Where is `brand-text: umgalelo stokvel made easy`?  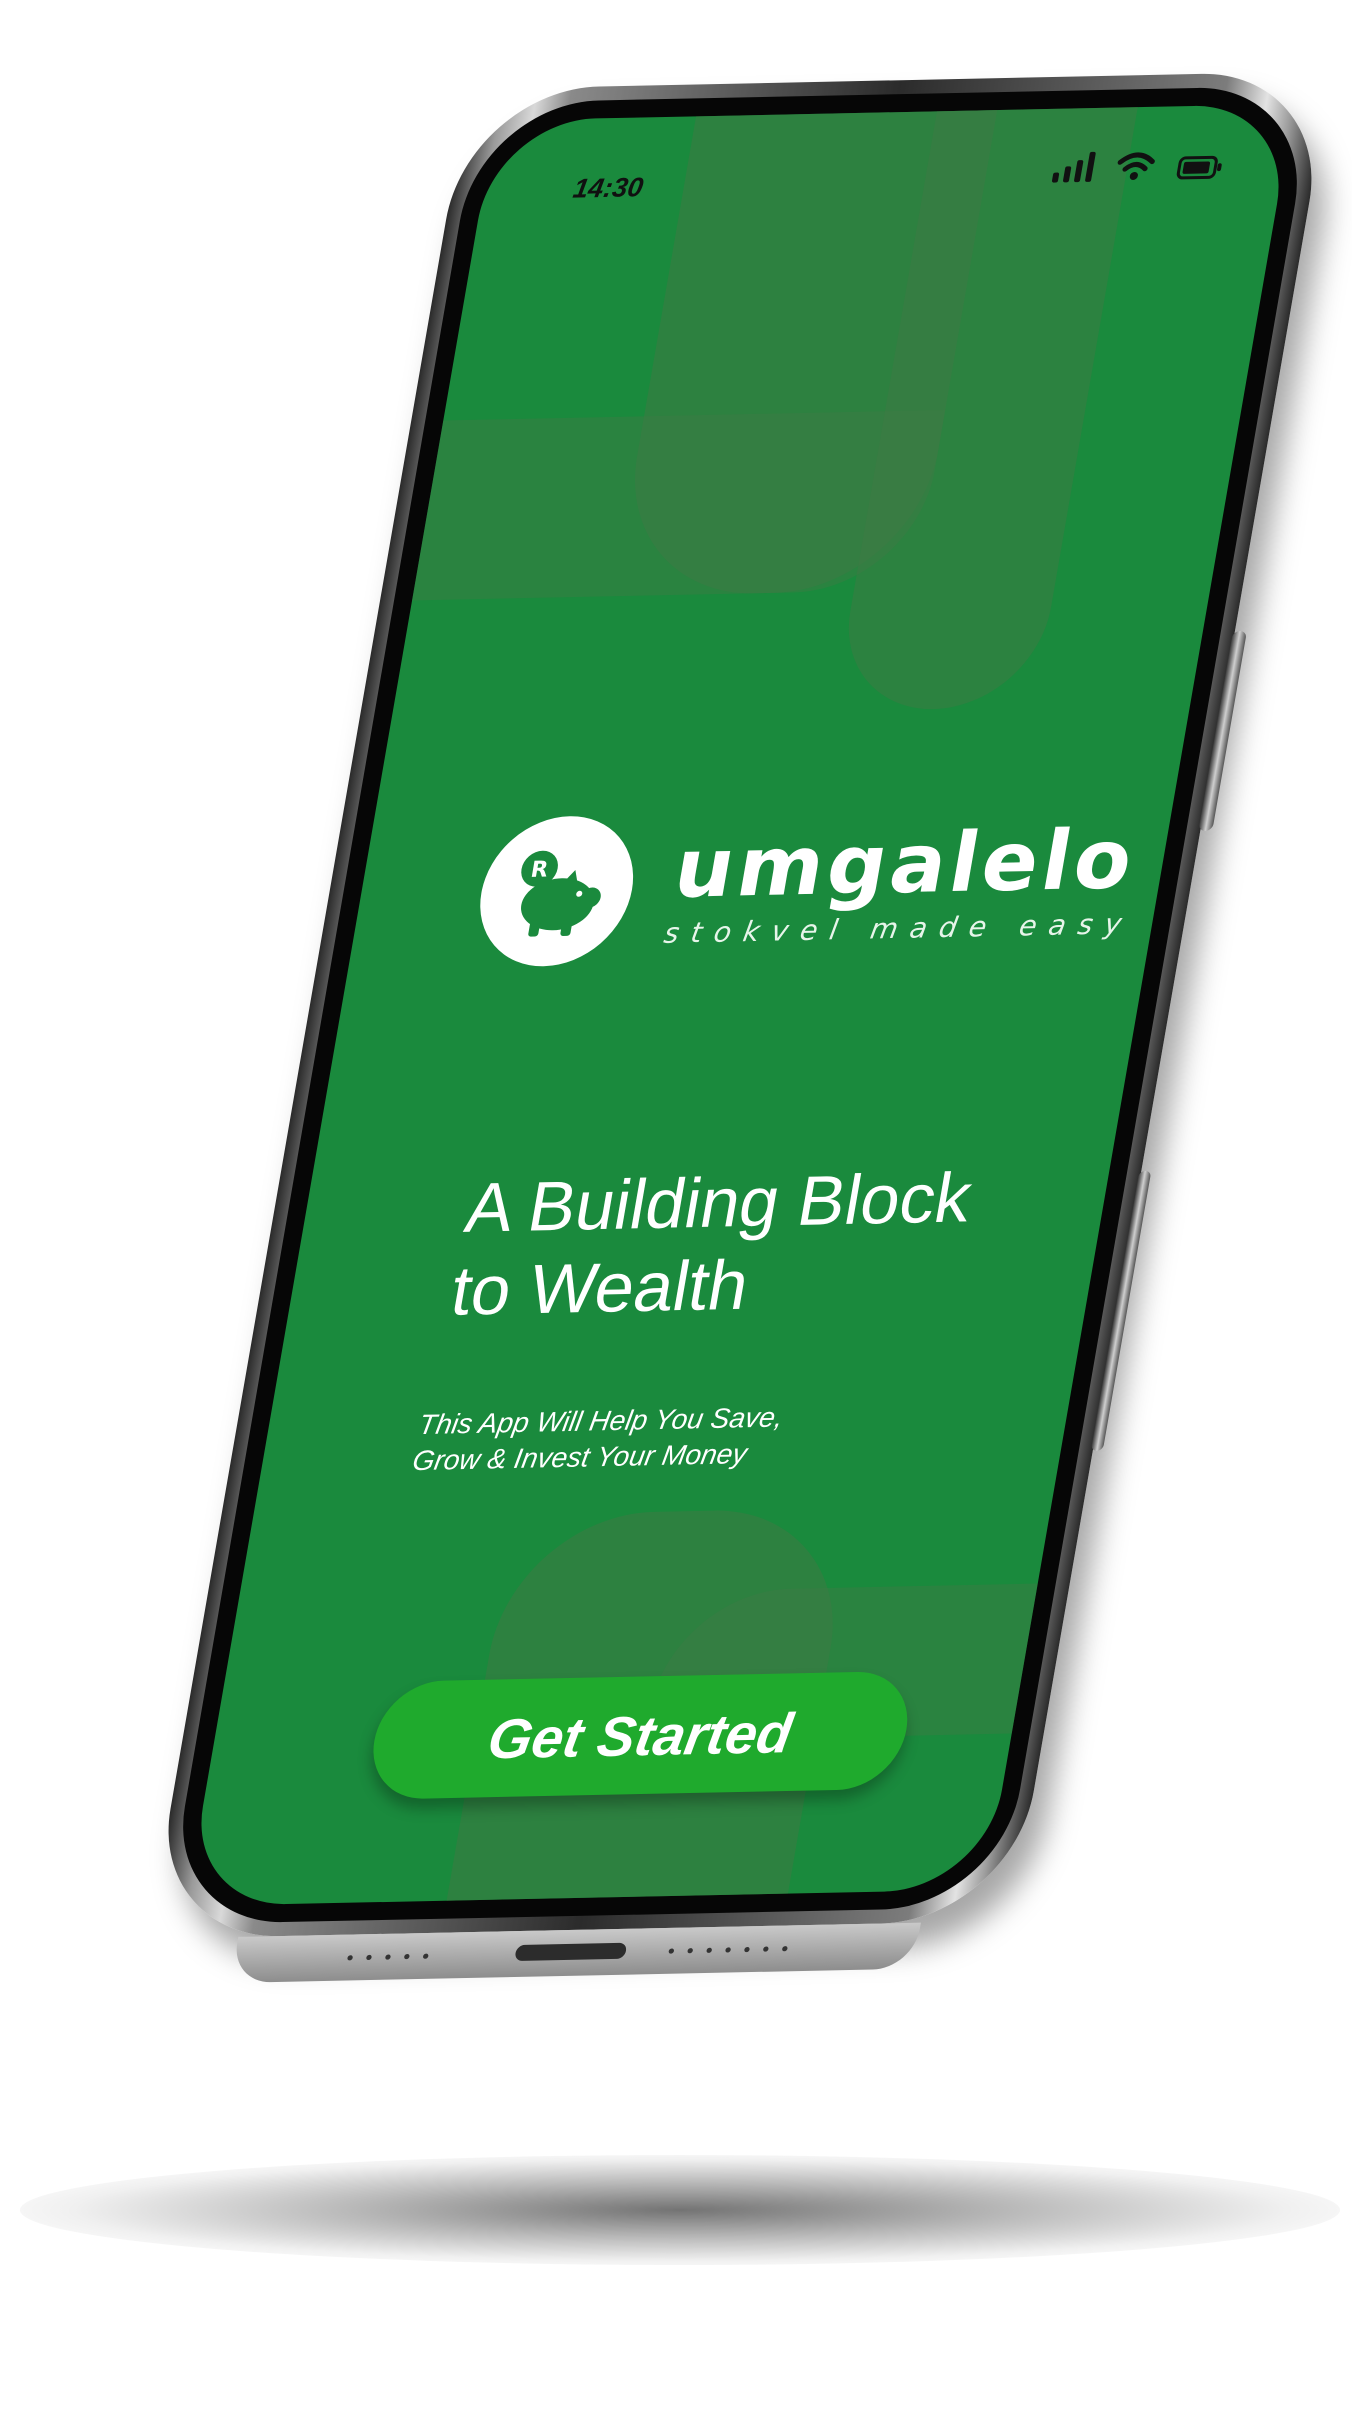
brand-text: umgalelo stokvel made easy is located at coordinates (907, 880).